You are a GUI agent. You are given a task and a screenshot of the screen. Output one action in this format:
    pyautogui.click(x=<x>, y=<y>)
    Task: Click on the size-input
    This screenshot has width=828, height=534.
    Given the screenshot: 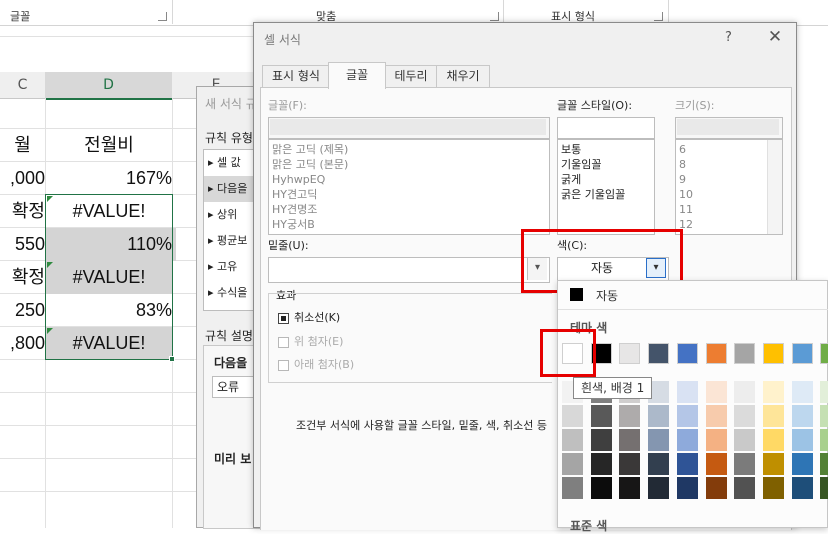 What is the action you would take?
    pyautogui.click(x=729, y=128)
    